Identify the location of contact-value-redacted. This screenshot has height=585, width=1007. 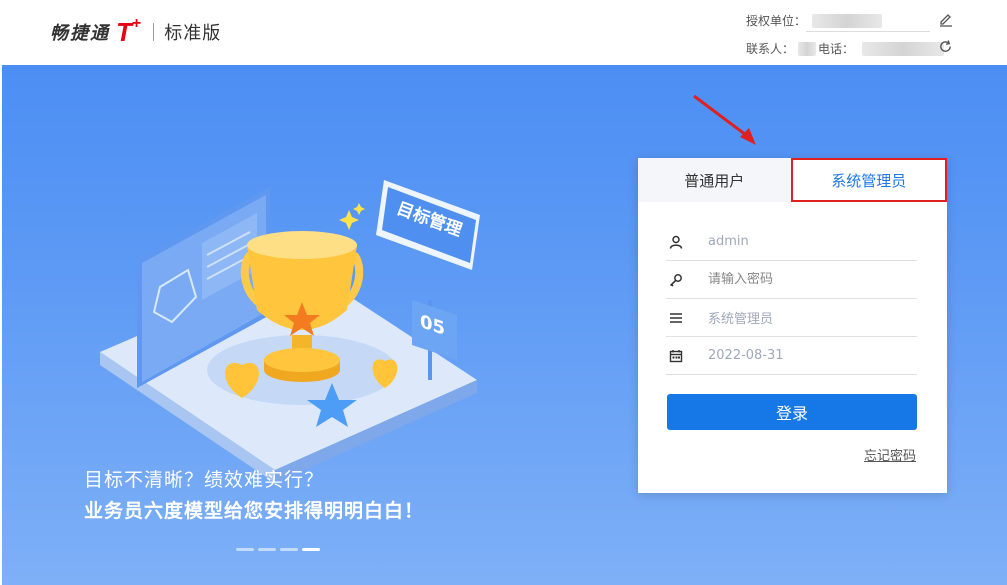
(807, 48).